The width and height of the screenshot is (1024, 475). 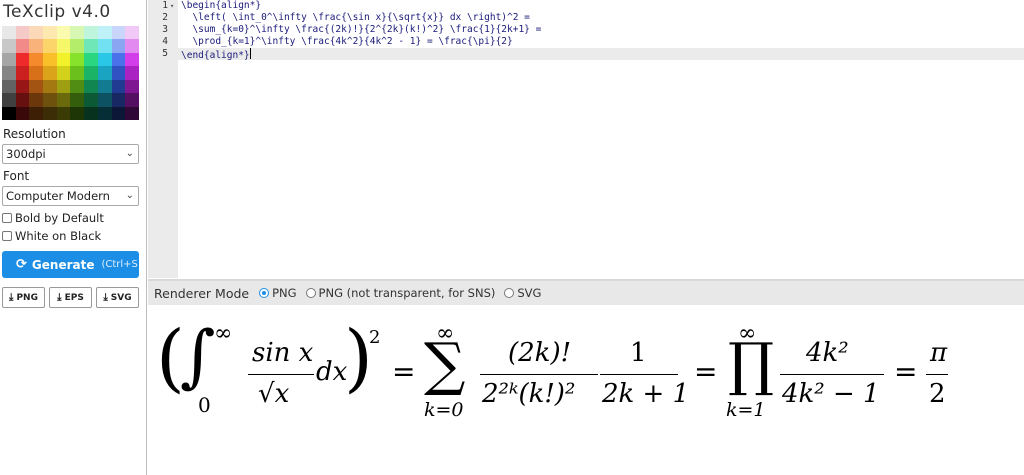 I want to click on line-number: 2, so click(x=165, y=17).